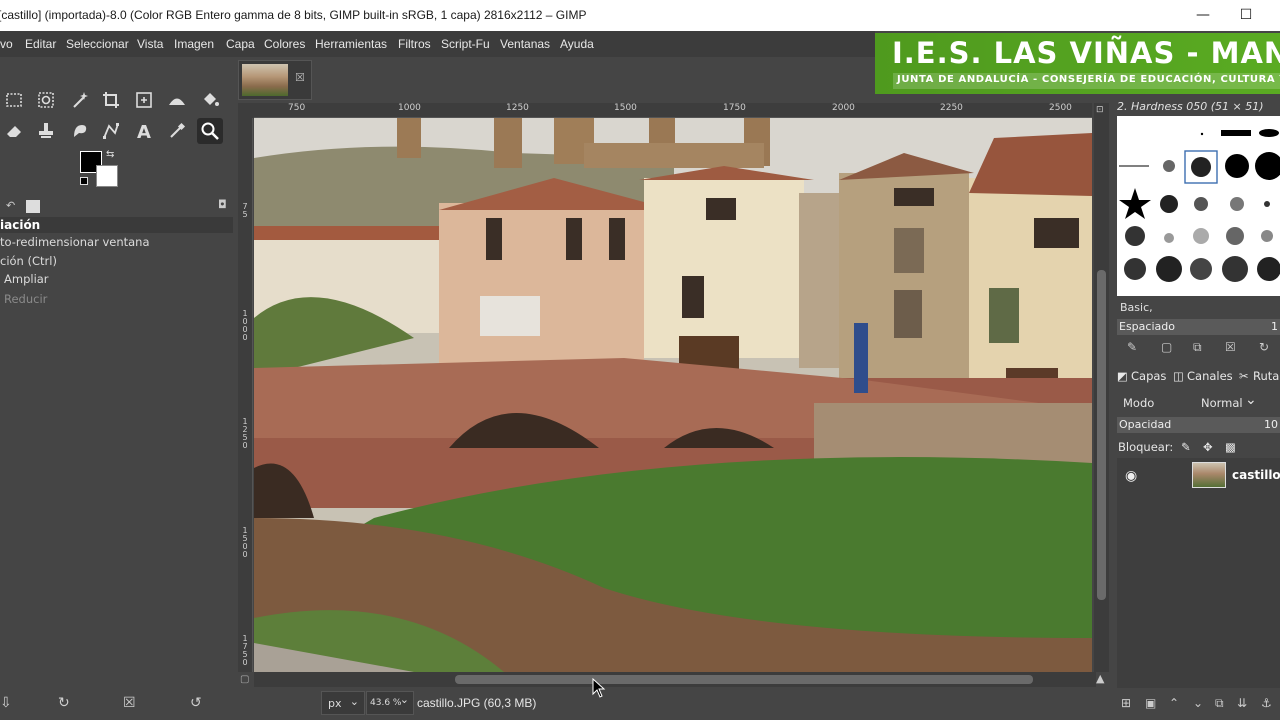  I want to click on layer-name: castillo., so click(1256, 475).